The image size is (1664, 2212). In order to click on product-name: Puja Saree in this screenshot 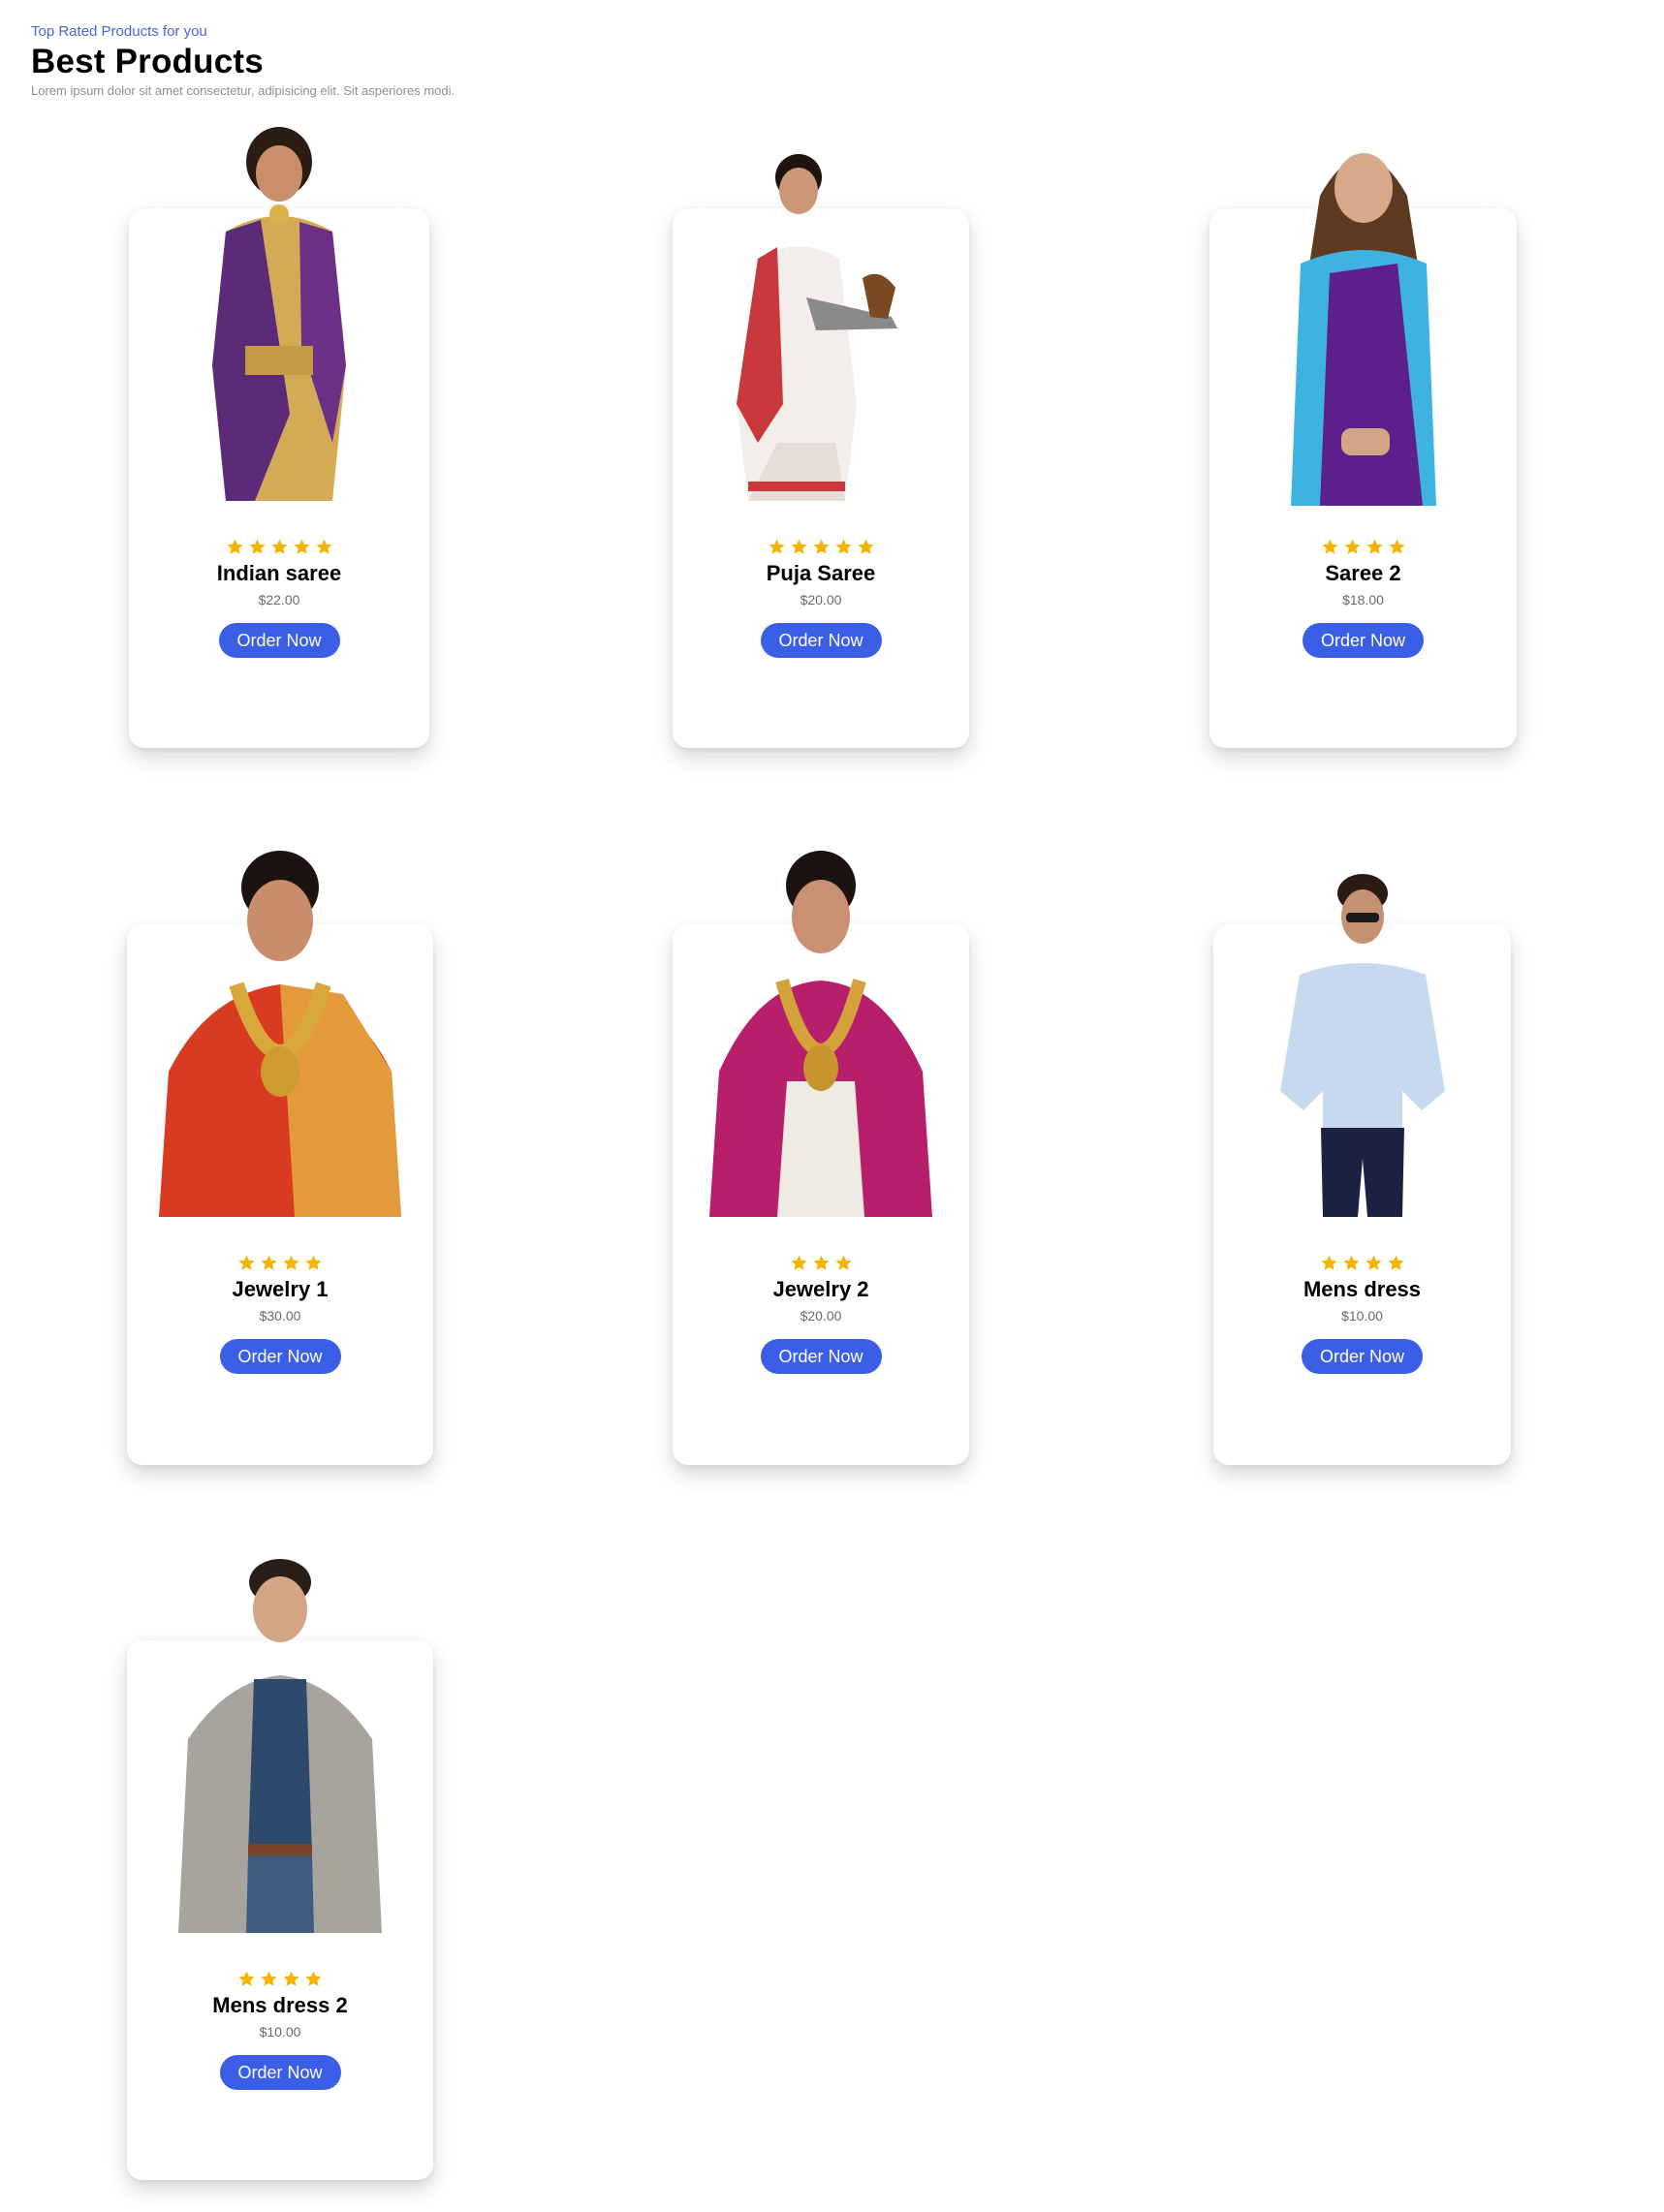, I will do `click(821, 573)`.